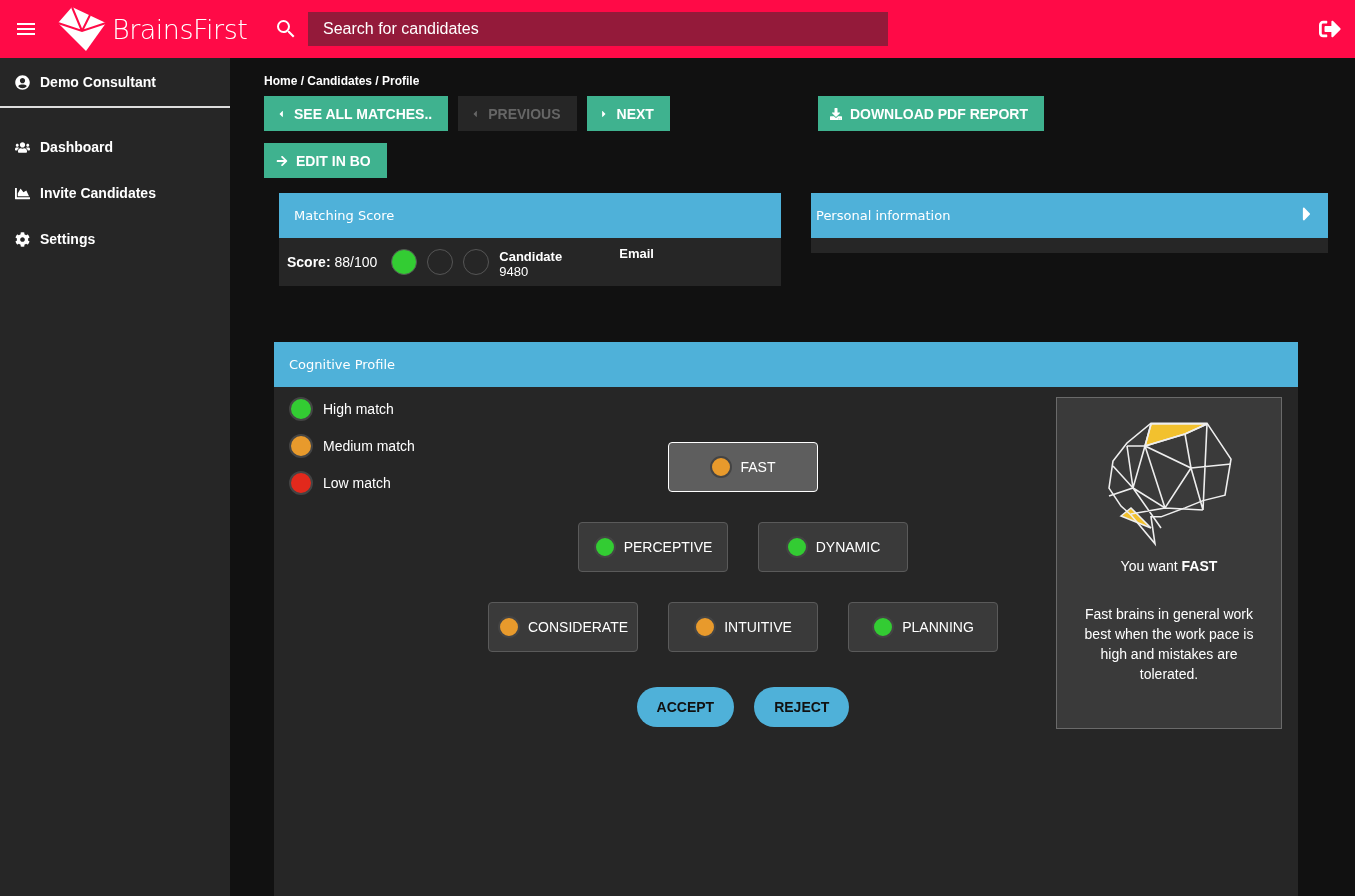  Describe the element at coordinates (531, 264) in the screenshot. I see `candidate-info: Candidate 9480` at that location.